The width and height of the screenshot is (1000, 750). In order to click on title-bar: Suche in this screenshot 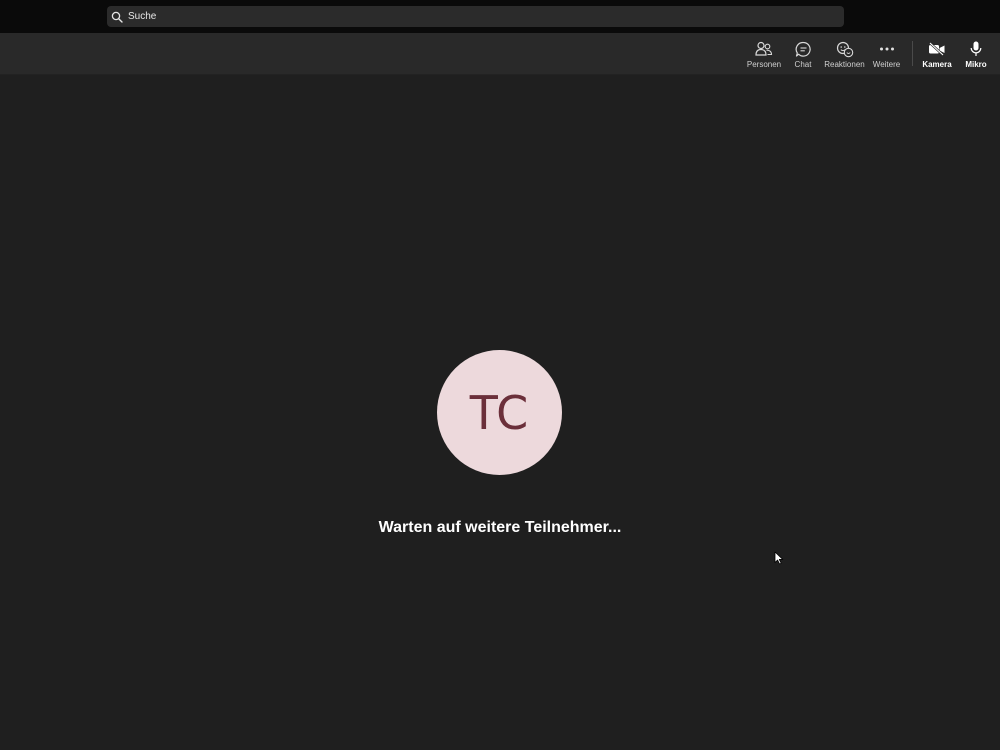, I will do `click(500, 16)`.